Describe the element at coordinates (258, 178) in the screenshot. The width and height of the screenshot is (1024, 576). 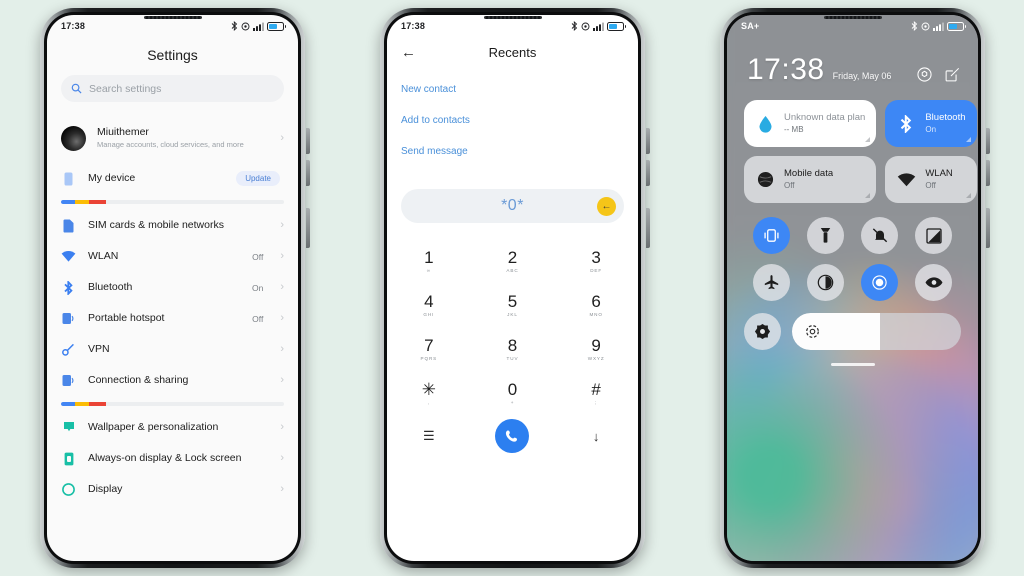
I see `update-button: Update` at that location.